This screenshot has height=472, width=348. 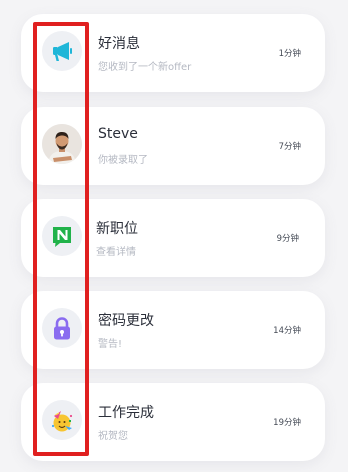 What do you see at coordinates (289, 147) in the screenshot?
I see `notification-time: 7分钟` at bounding box center [289, 147].